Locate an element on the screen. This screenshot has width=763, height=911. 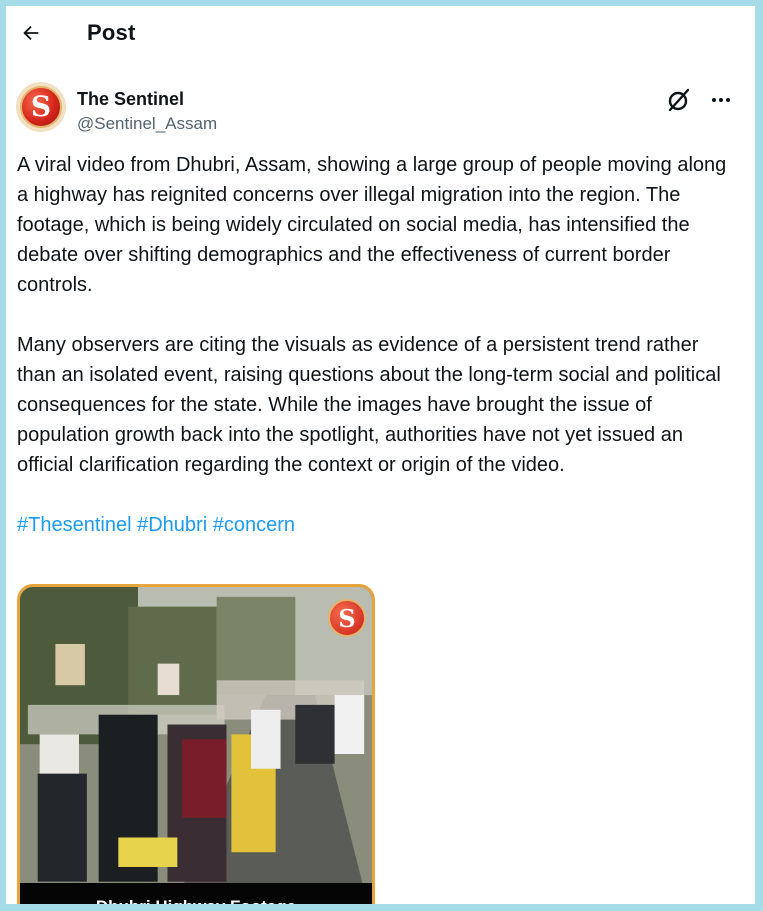
hashtag-link: #concern is located at coordinates (254, 525).